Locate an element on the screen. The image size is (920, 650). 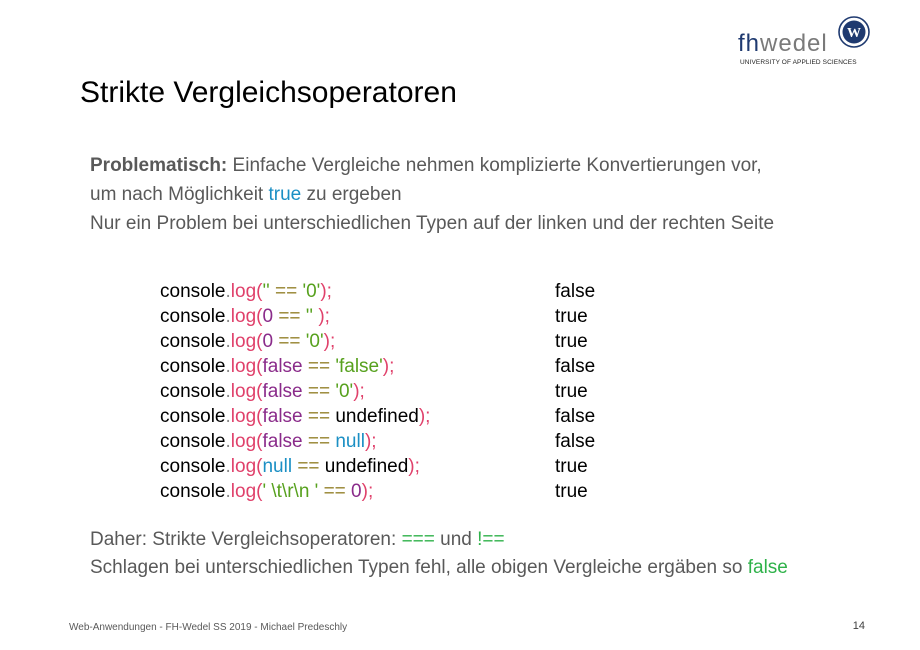
slide-title: Strikte Vergleichsoperatoren is located at coordinates (268, 92).